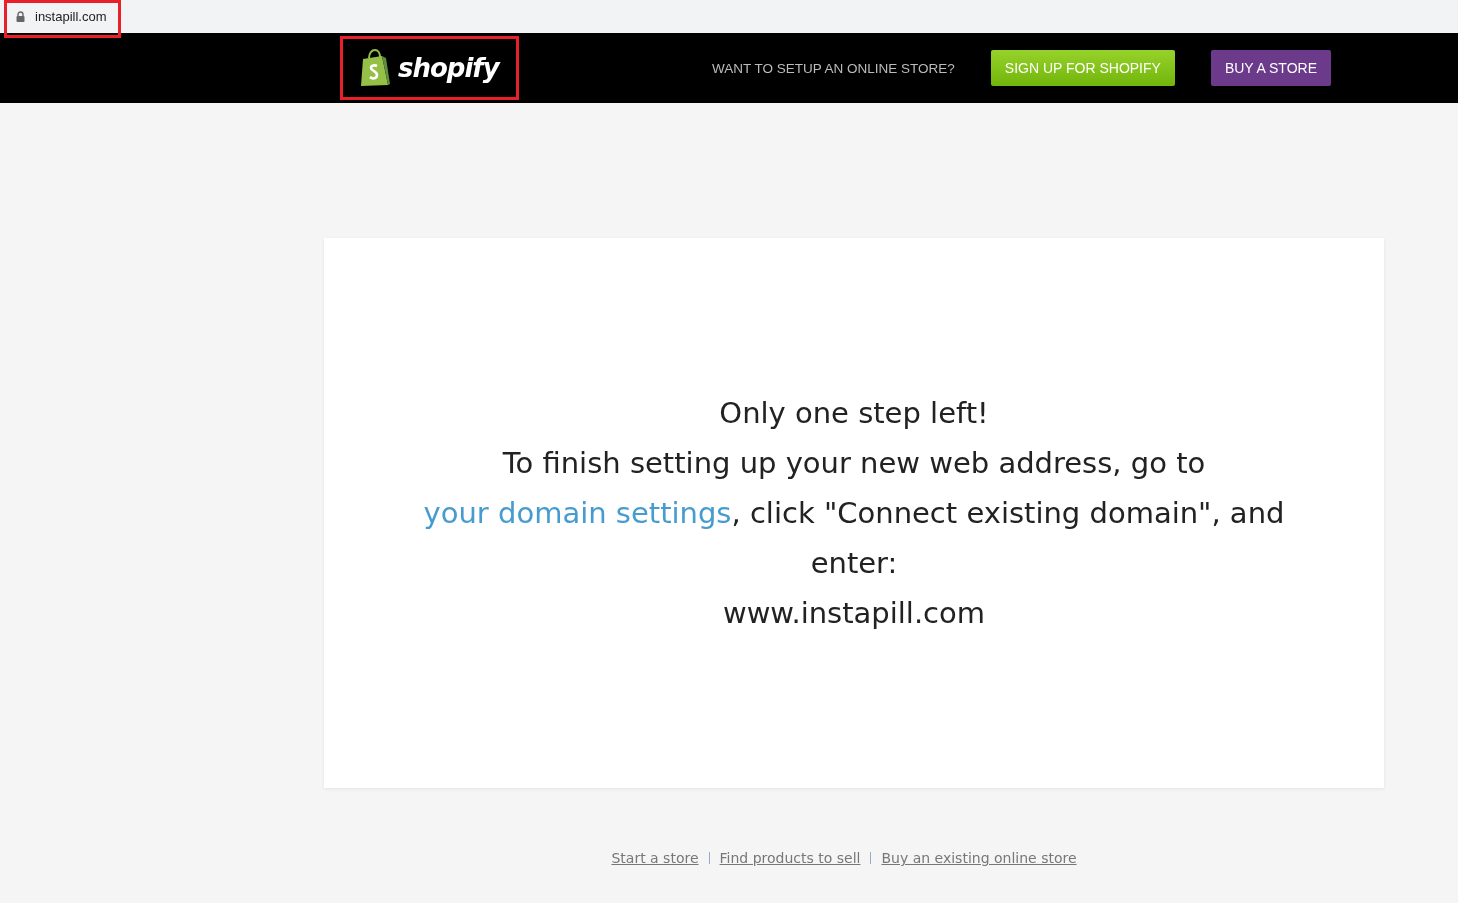 Image resolution: width=1458 pixels, height=903 pixels. What do you see at coordinates (655, 858) in the screenshot?
I see `footer-link: Start a store` at bounding box center [655, 858].